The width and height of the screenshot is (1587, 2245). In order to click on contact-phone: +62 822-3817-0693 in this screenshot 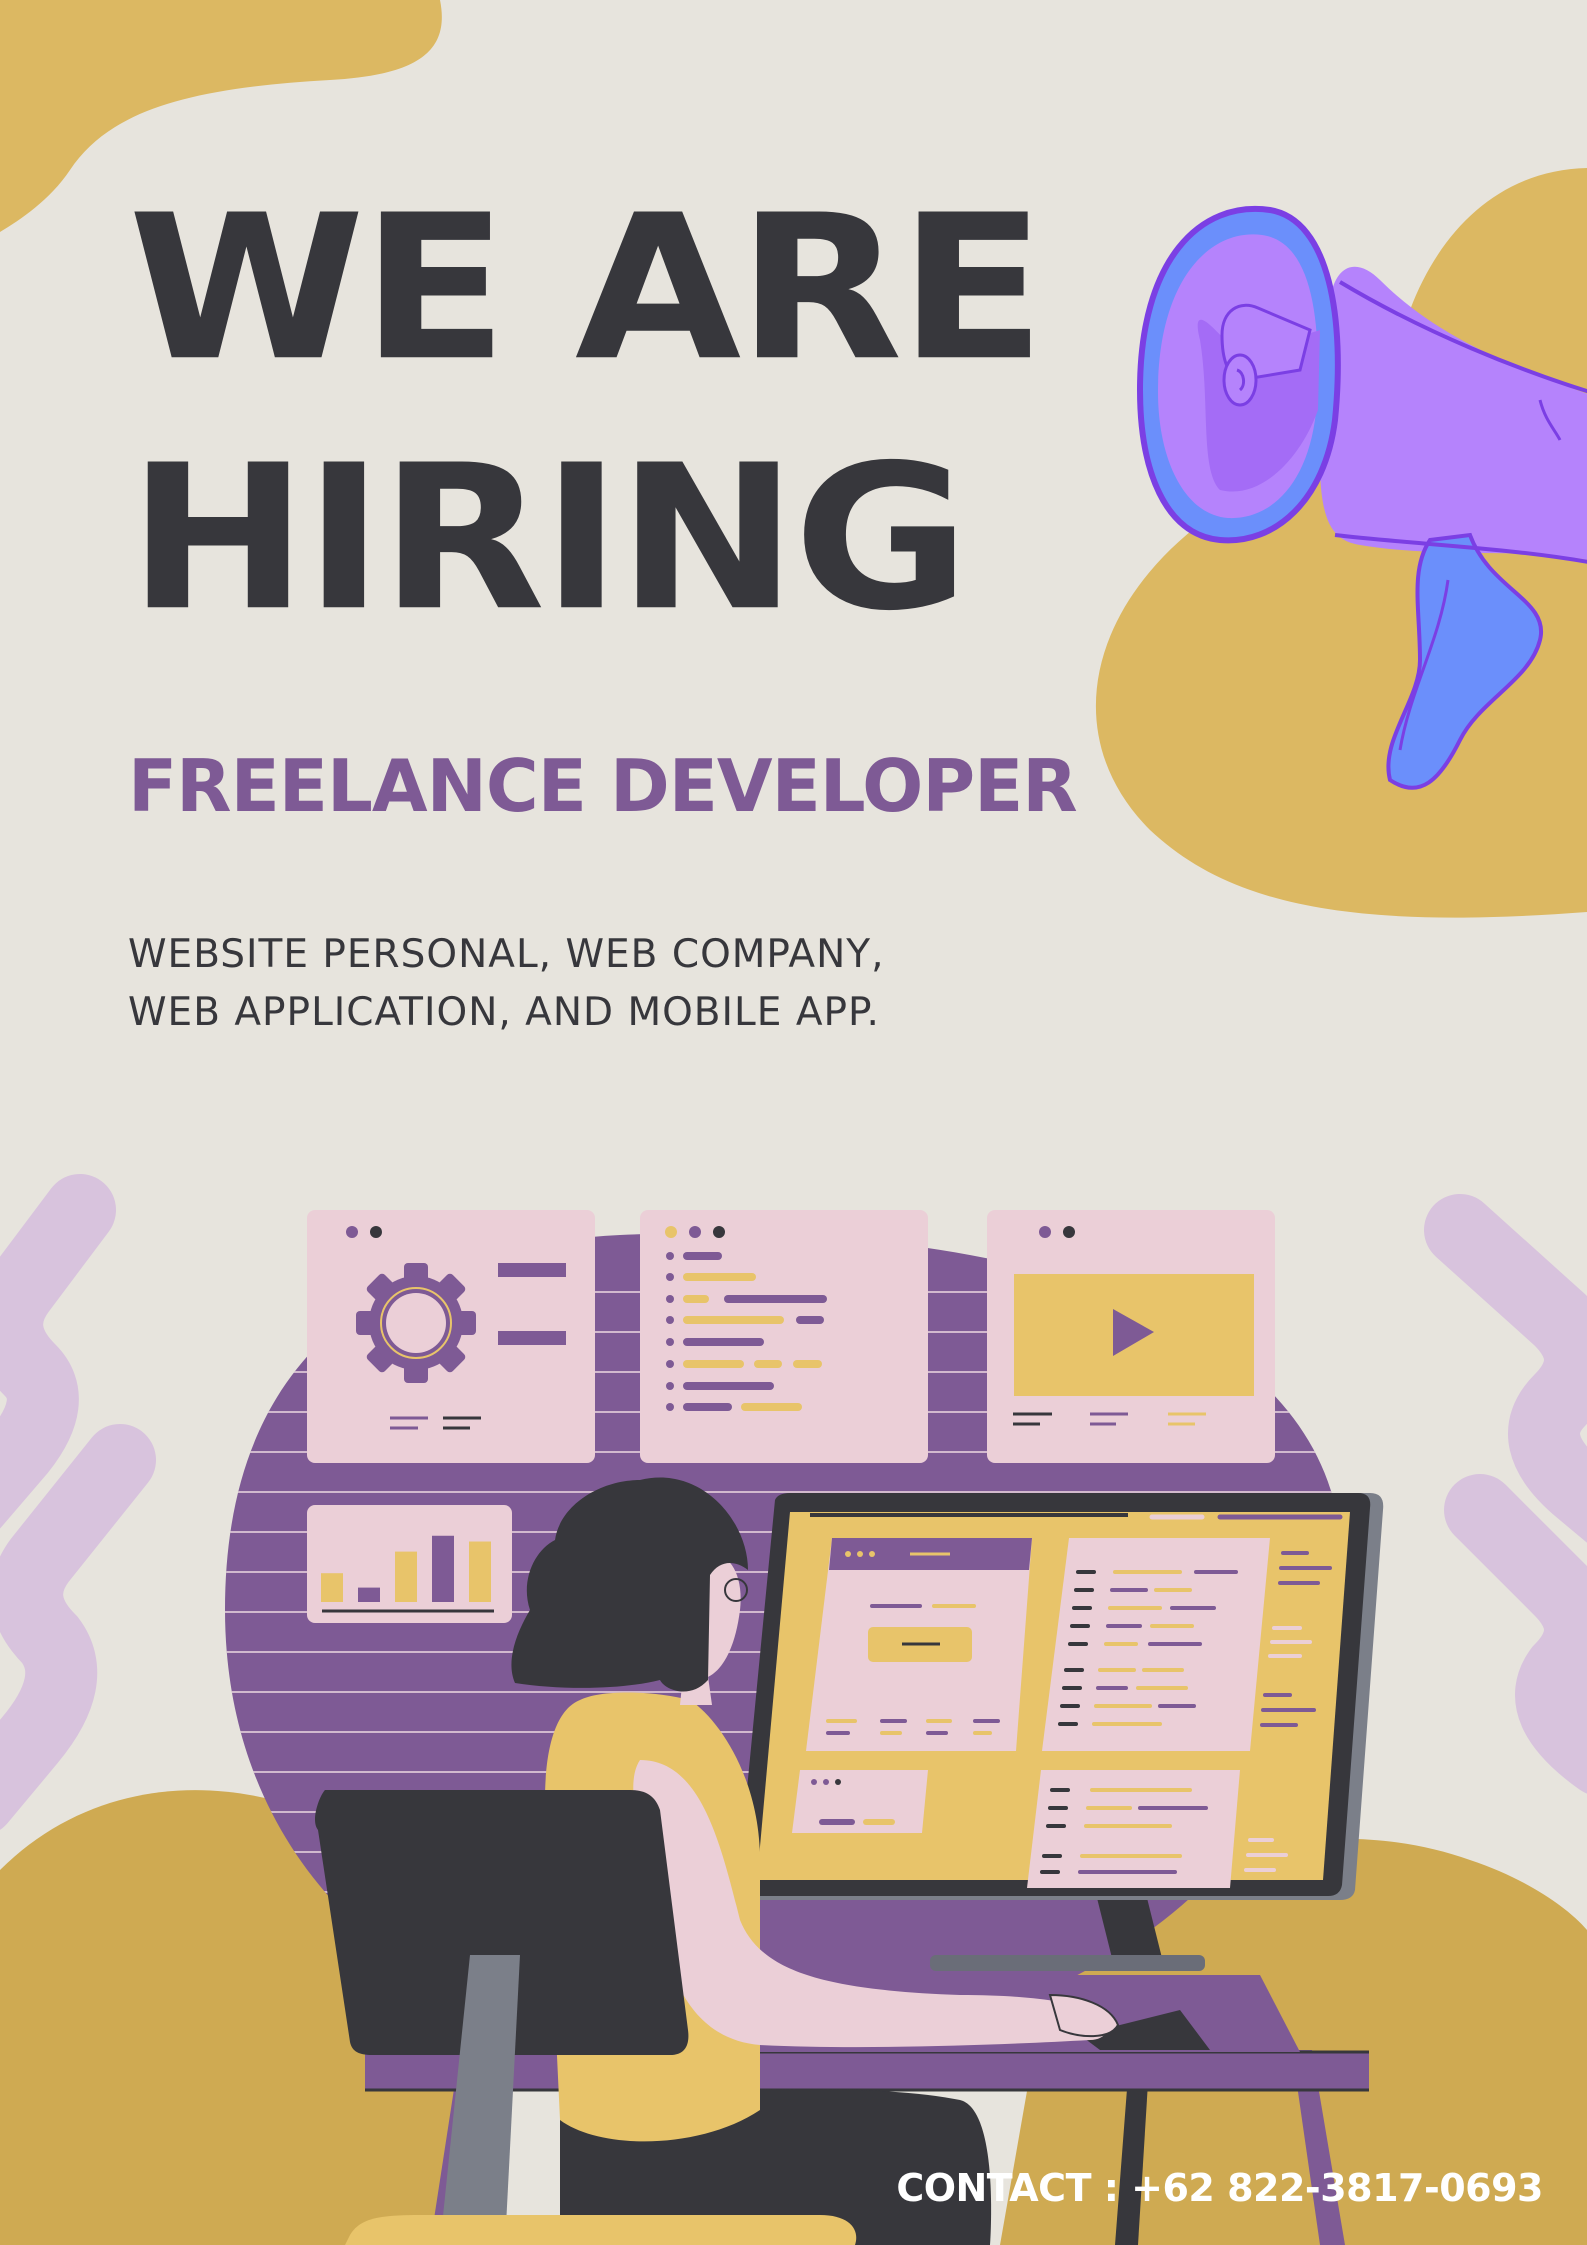, I will do `click(1337, 2188)`.